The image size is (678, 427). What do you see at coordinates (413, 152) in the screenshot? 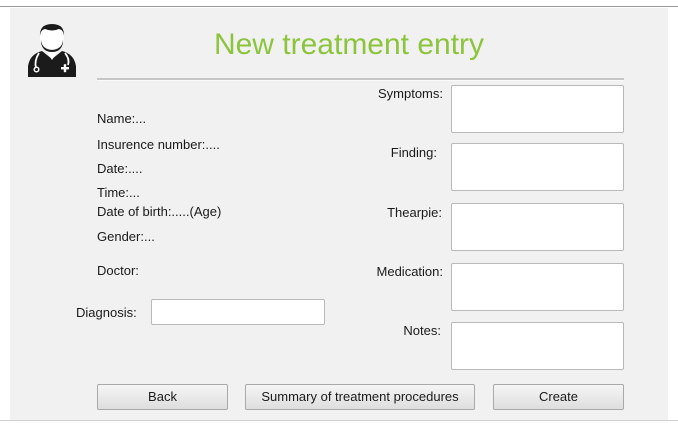
I see `finding-label: Finding:` at bounding box center [413, 152].